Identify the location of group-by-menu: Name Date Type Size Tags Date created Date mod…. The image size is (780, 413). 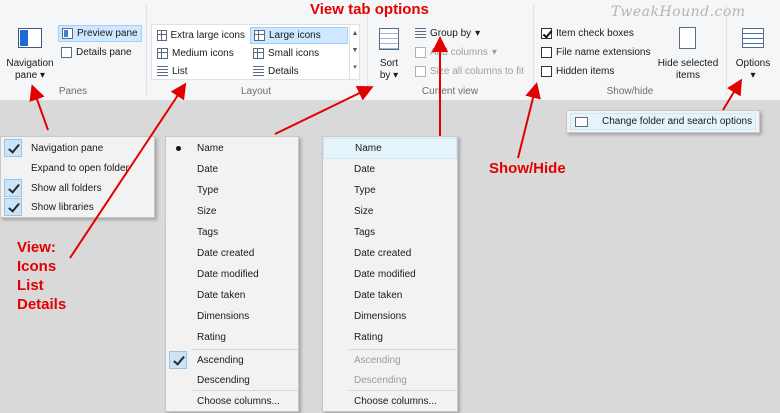
(390, 274).